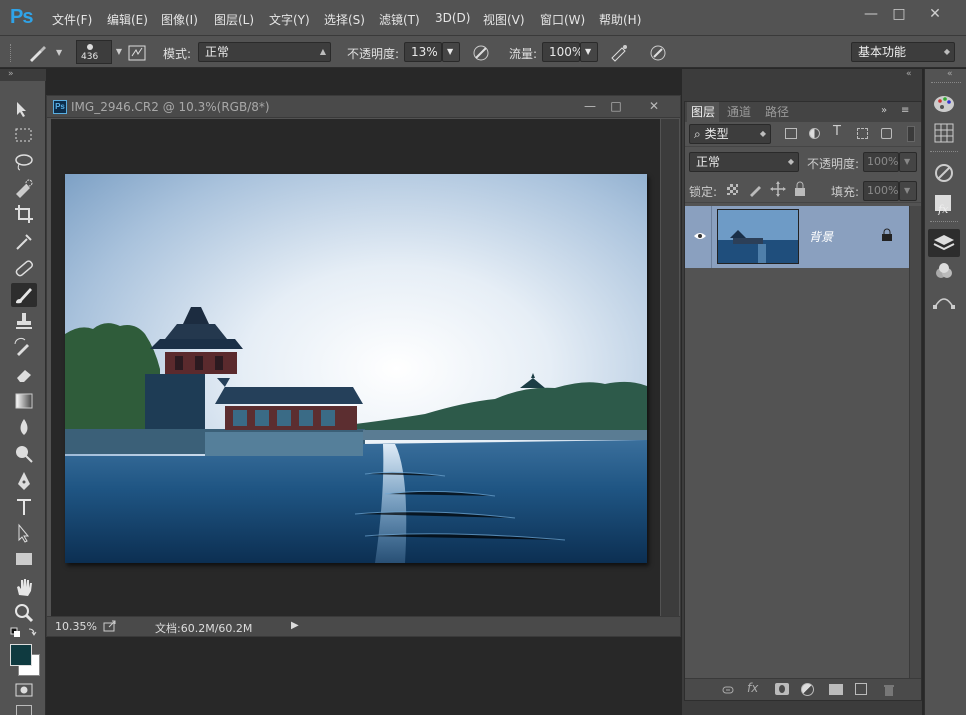 The width and height of the screenshot is (966, 715). What do you see at coordinates (728, 690) in the screenshot?
I see `link-layers-icon` at bounding box center [728, 690].